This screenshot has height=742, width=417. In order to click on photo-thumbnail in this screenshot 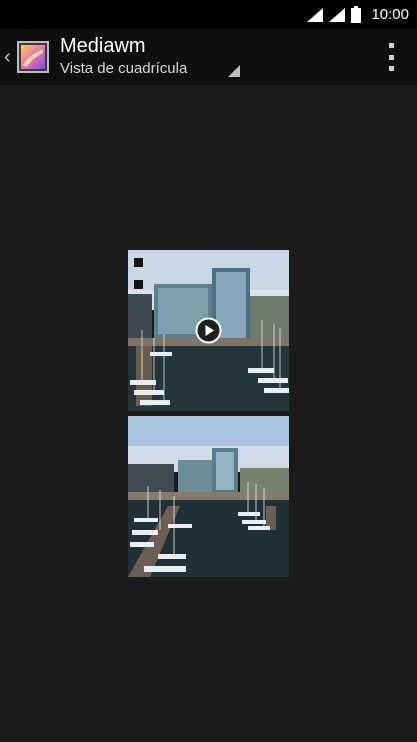, I will do `click(208, 496)`.